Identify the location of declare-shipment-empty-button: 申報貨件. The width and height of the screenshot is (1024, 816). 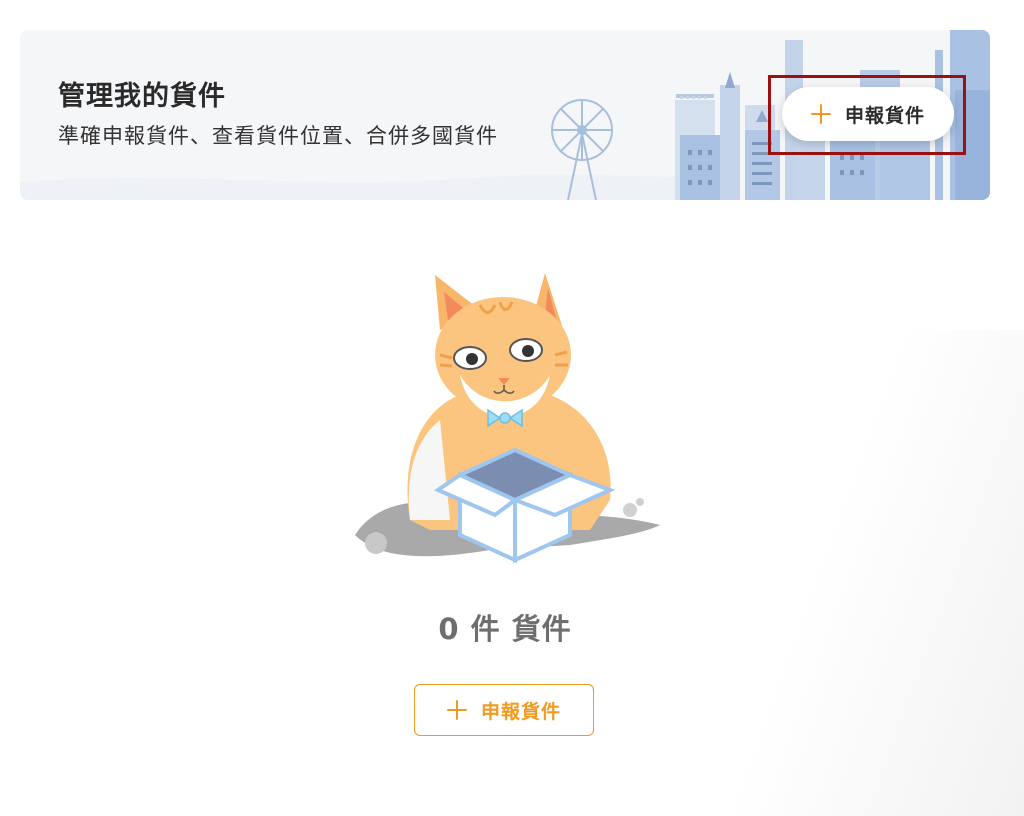
(504, 710).